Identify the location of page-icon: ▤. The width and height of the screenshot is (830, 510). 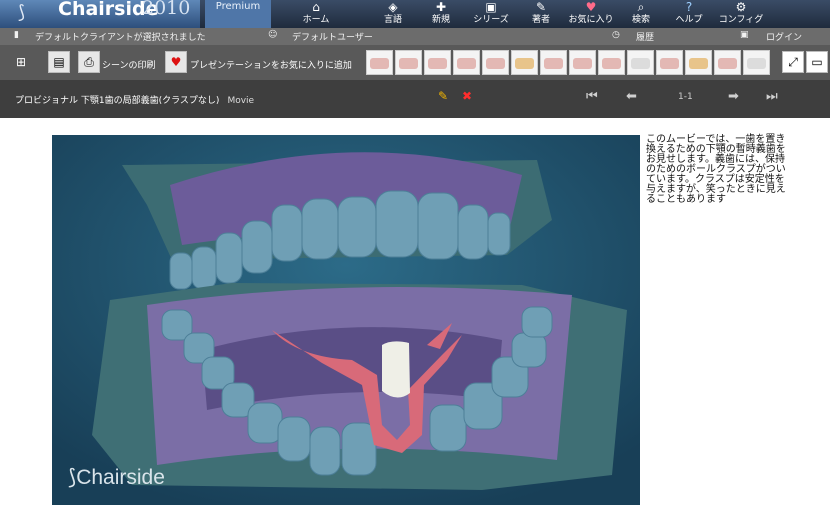
(59, 62).